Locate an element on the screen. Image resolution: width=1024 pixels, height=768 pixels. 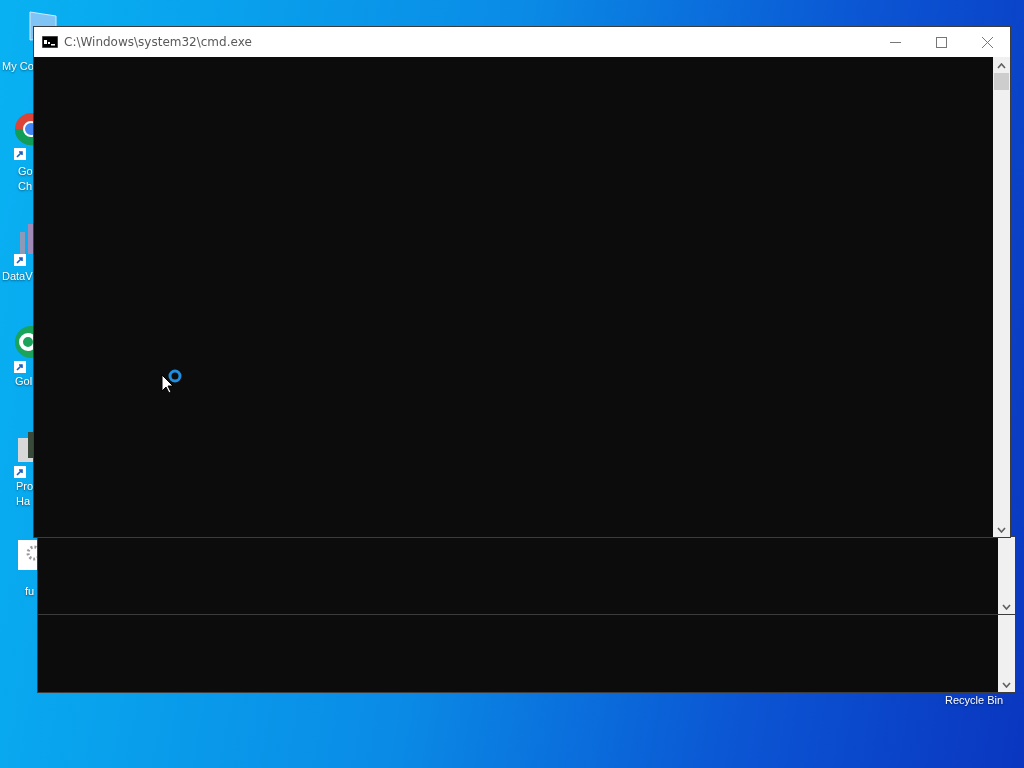
scrollbar-thumb is located at coordinates (1001, 81).